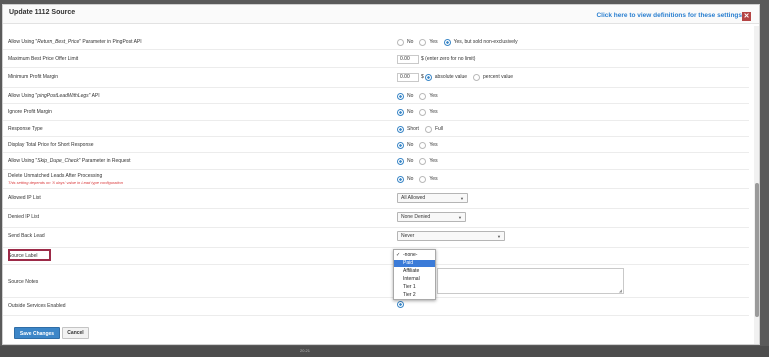 The image size is (769, 357). Describe the element at coordinates (410, 161) in the screenshot. I see `skip-dupe-no-label: No` at that location.